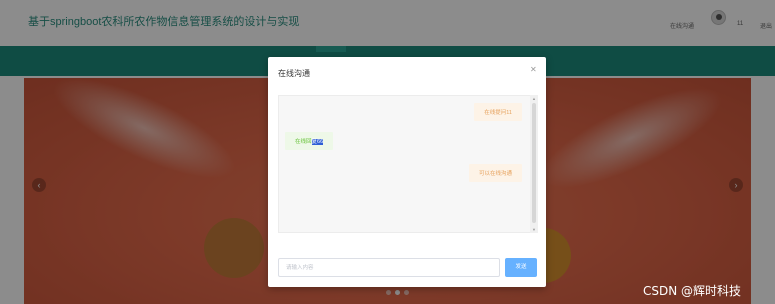  What do you see at coordinates (495, 173) in the screenshot?
I see `chat-message-question: 可以在线沟通` at bounding box center [495, 173].